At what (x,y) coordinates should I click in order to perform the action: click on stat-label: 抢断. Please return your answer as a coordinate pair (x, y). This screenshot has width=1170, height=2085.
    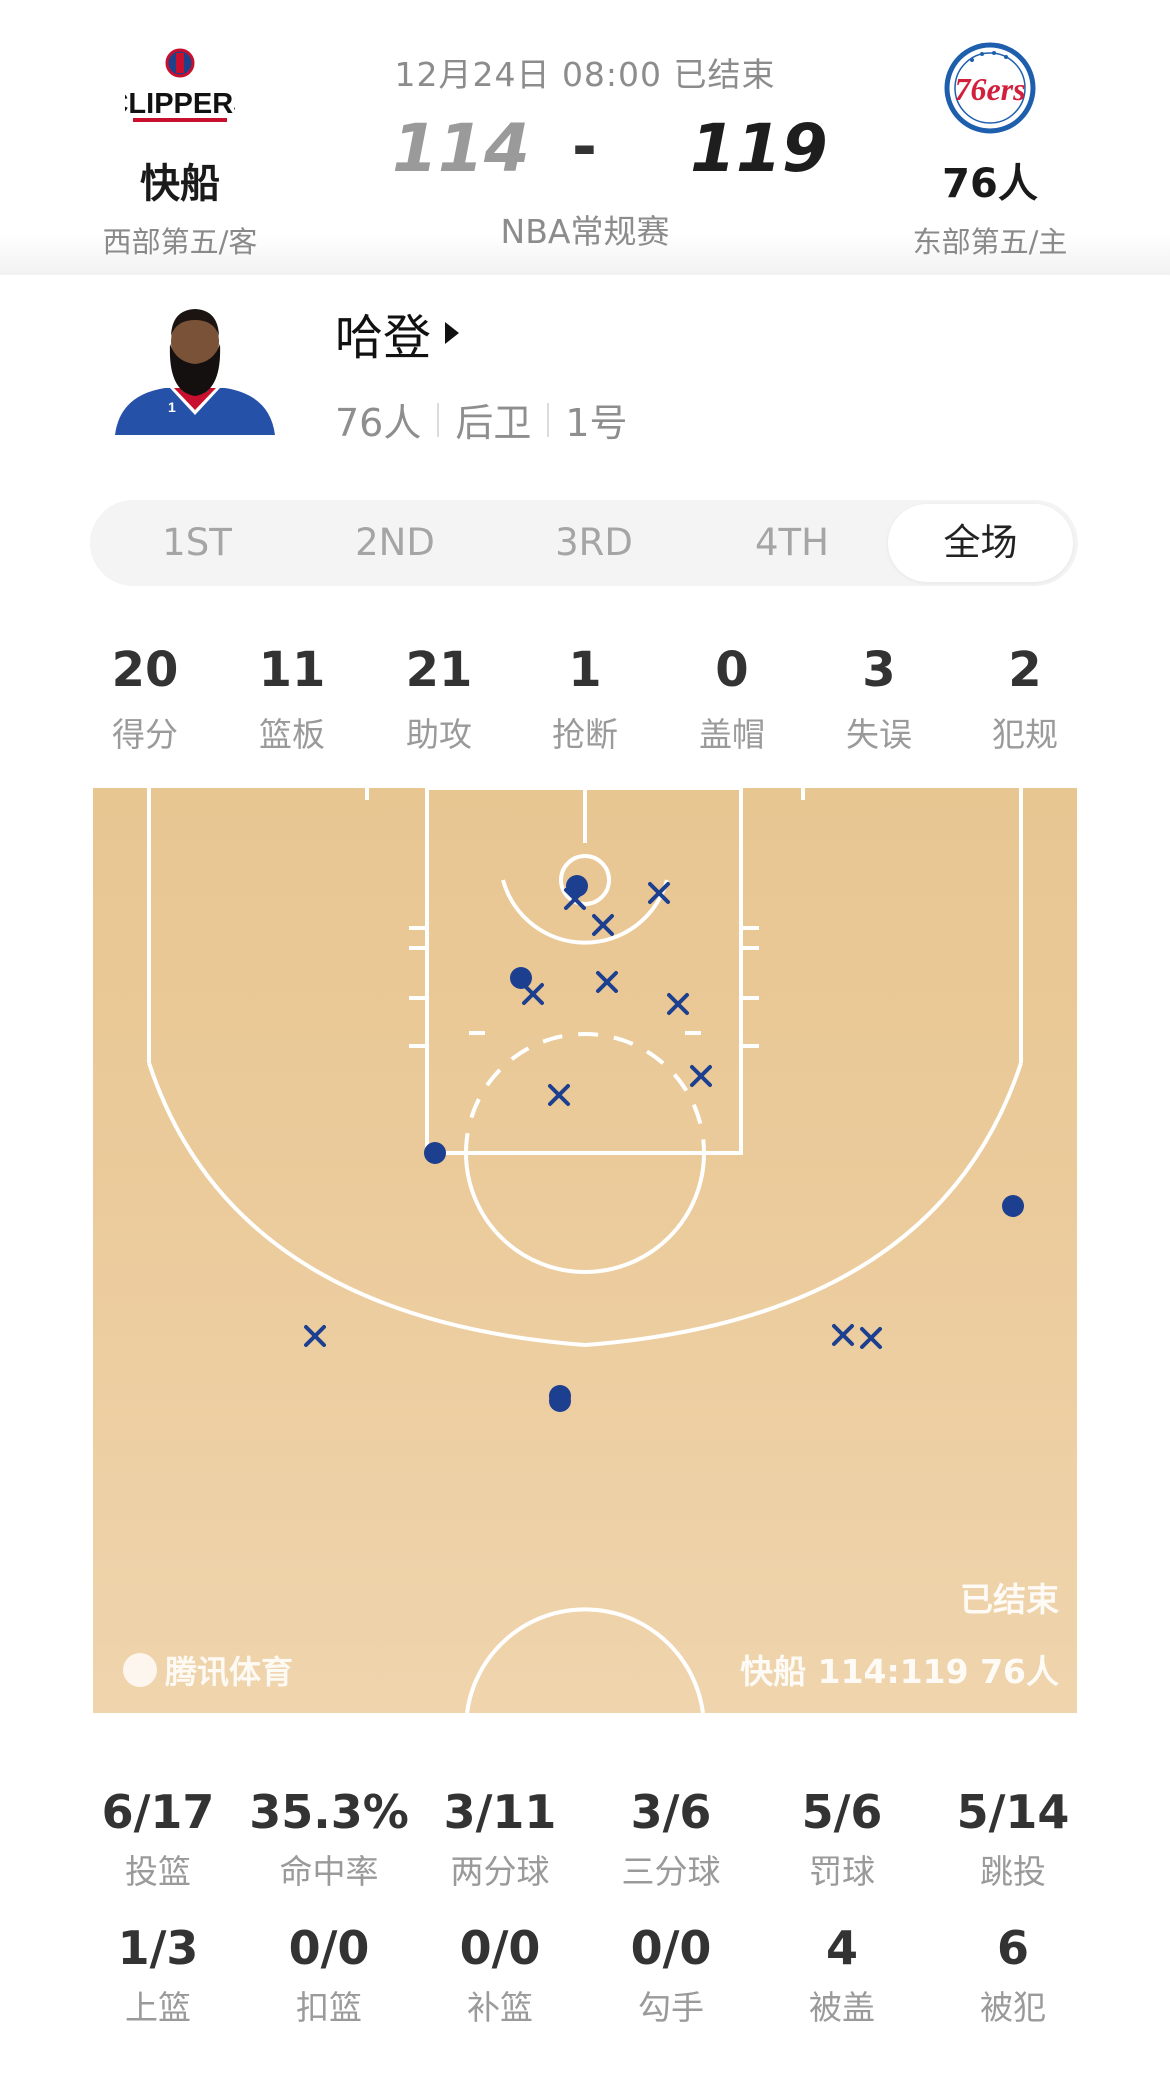
    Looking at the image, I should click on (585, 734).